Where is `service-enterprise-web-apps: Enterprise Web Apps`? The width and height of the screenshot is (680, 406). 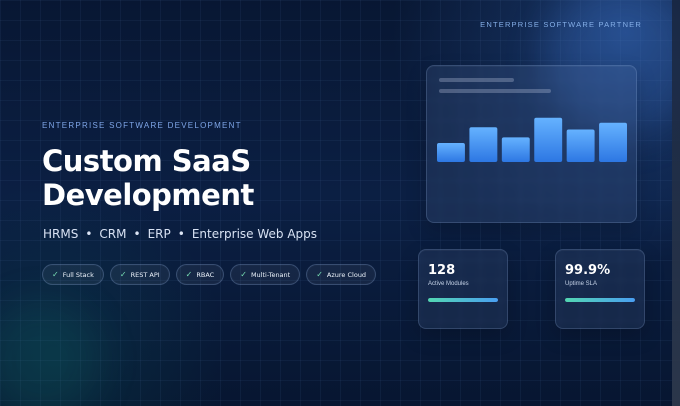
service-enterprise-web-apps: Enterprise Web Apps is located at coordinates (254, 234).